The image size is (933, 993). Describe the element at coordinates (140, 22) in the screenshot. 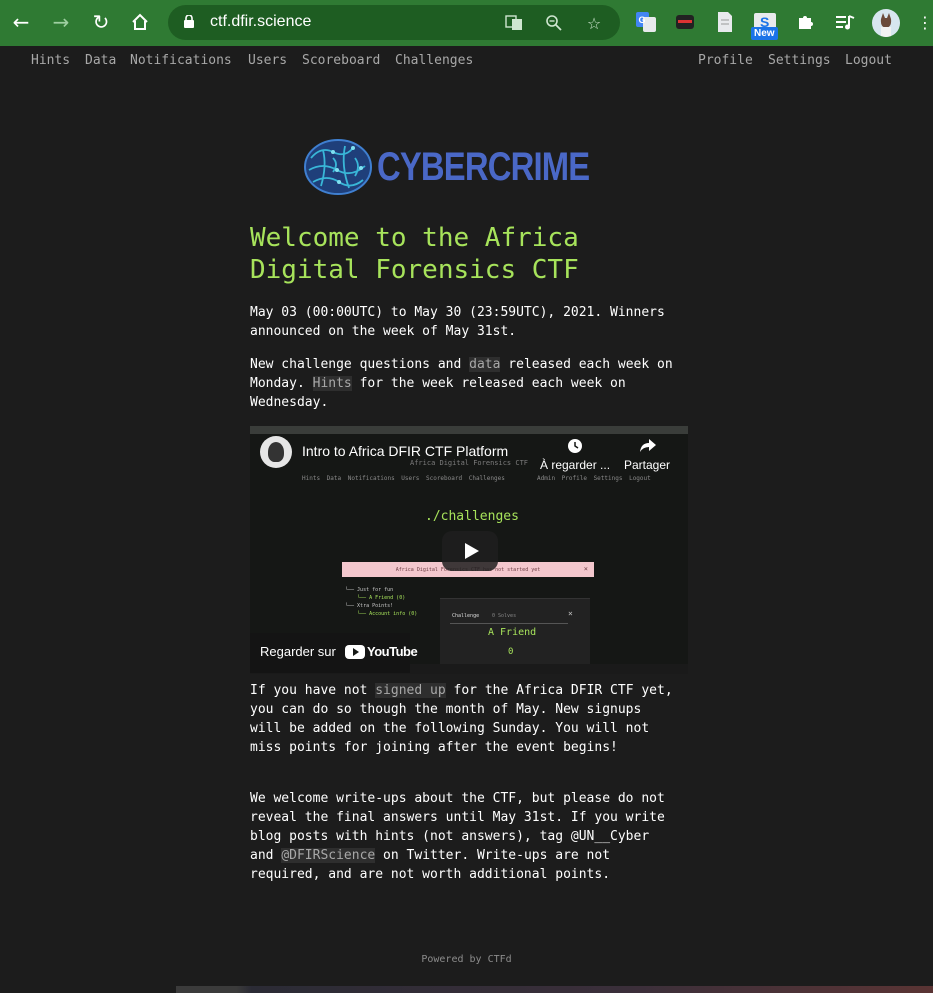

I see `home-icon` at that location.